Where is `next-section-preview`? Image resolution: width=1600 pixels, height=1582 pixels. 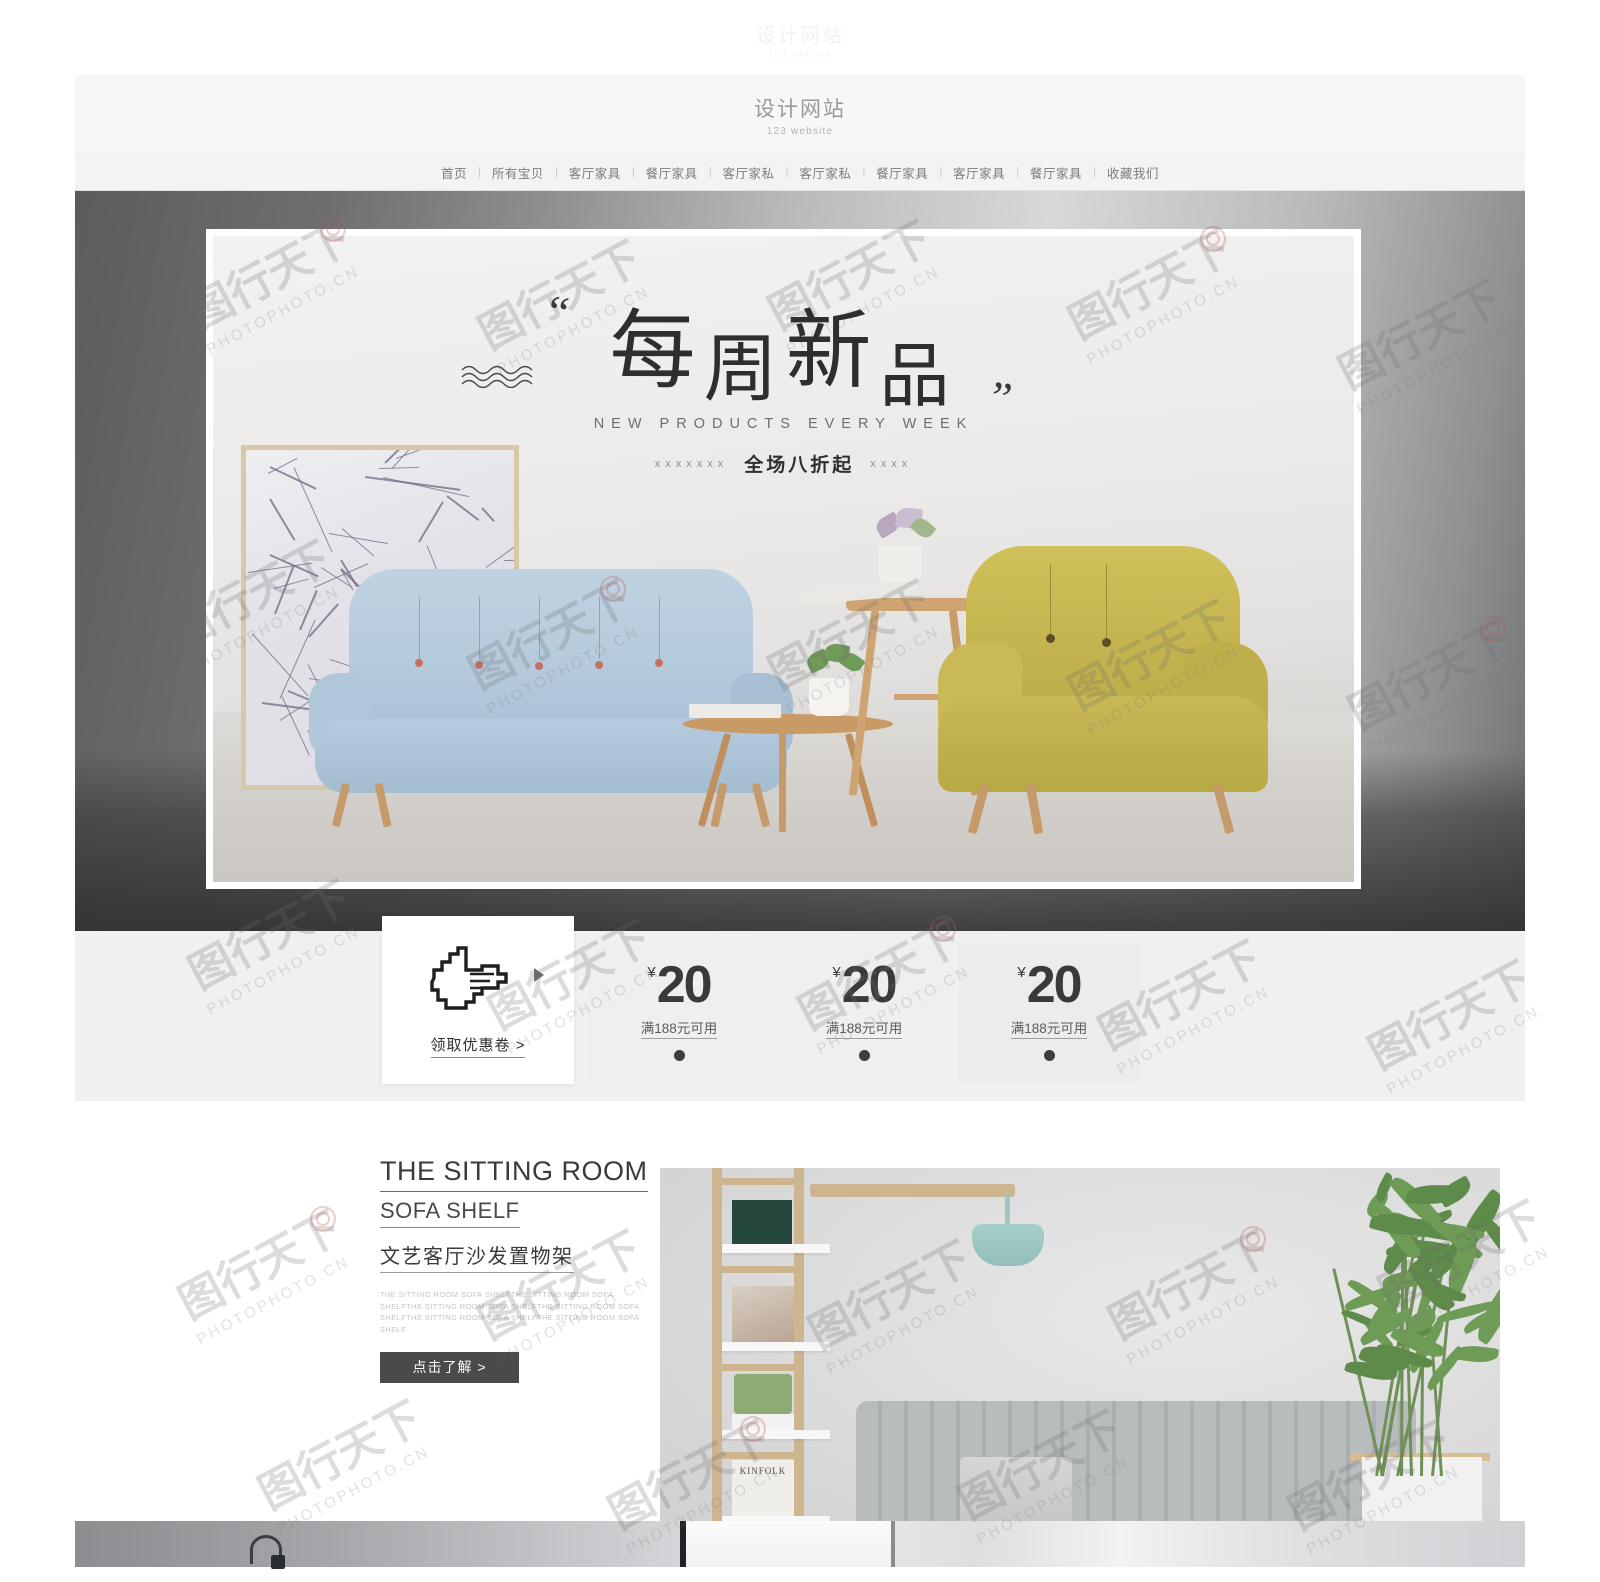 next-section-preview is located at coordinates (800, 1545).